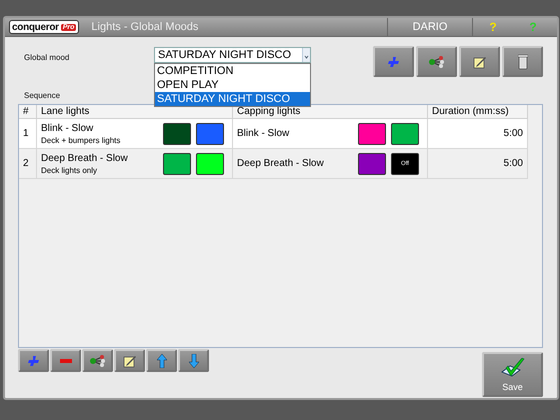 The width and height of the screenshot is (560, 420). I want to click on dropdown-option: SATURDAY NIGHT DISCO, so click(232, 99).